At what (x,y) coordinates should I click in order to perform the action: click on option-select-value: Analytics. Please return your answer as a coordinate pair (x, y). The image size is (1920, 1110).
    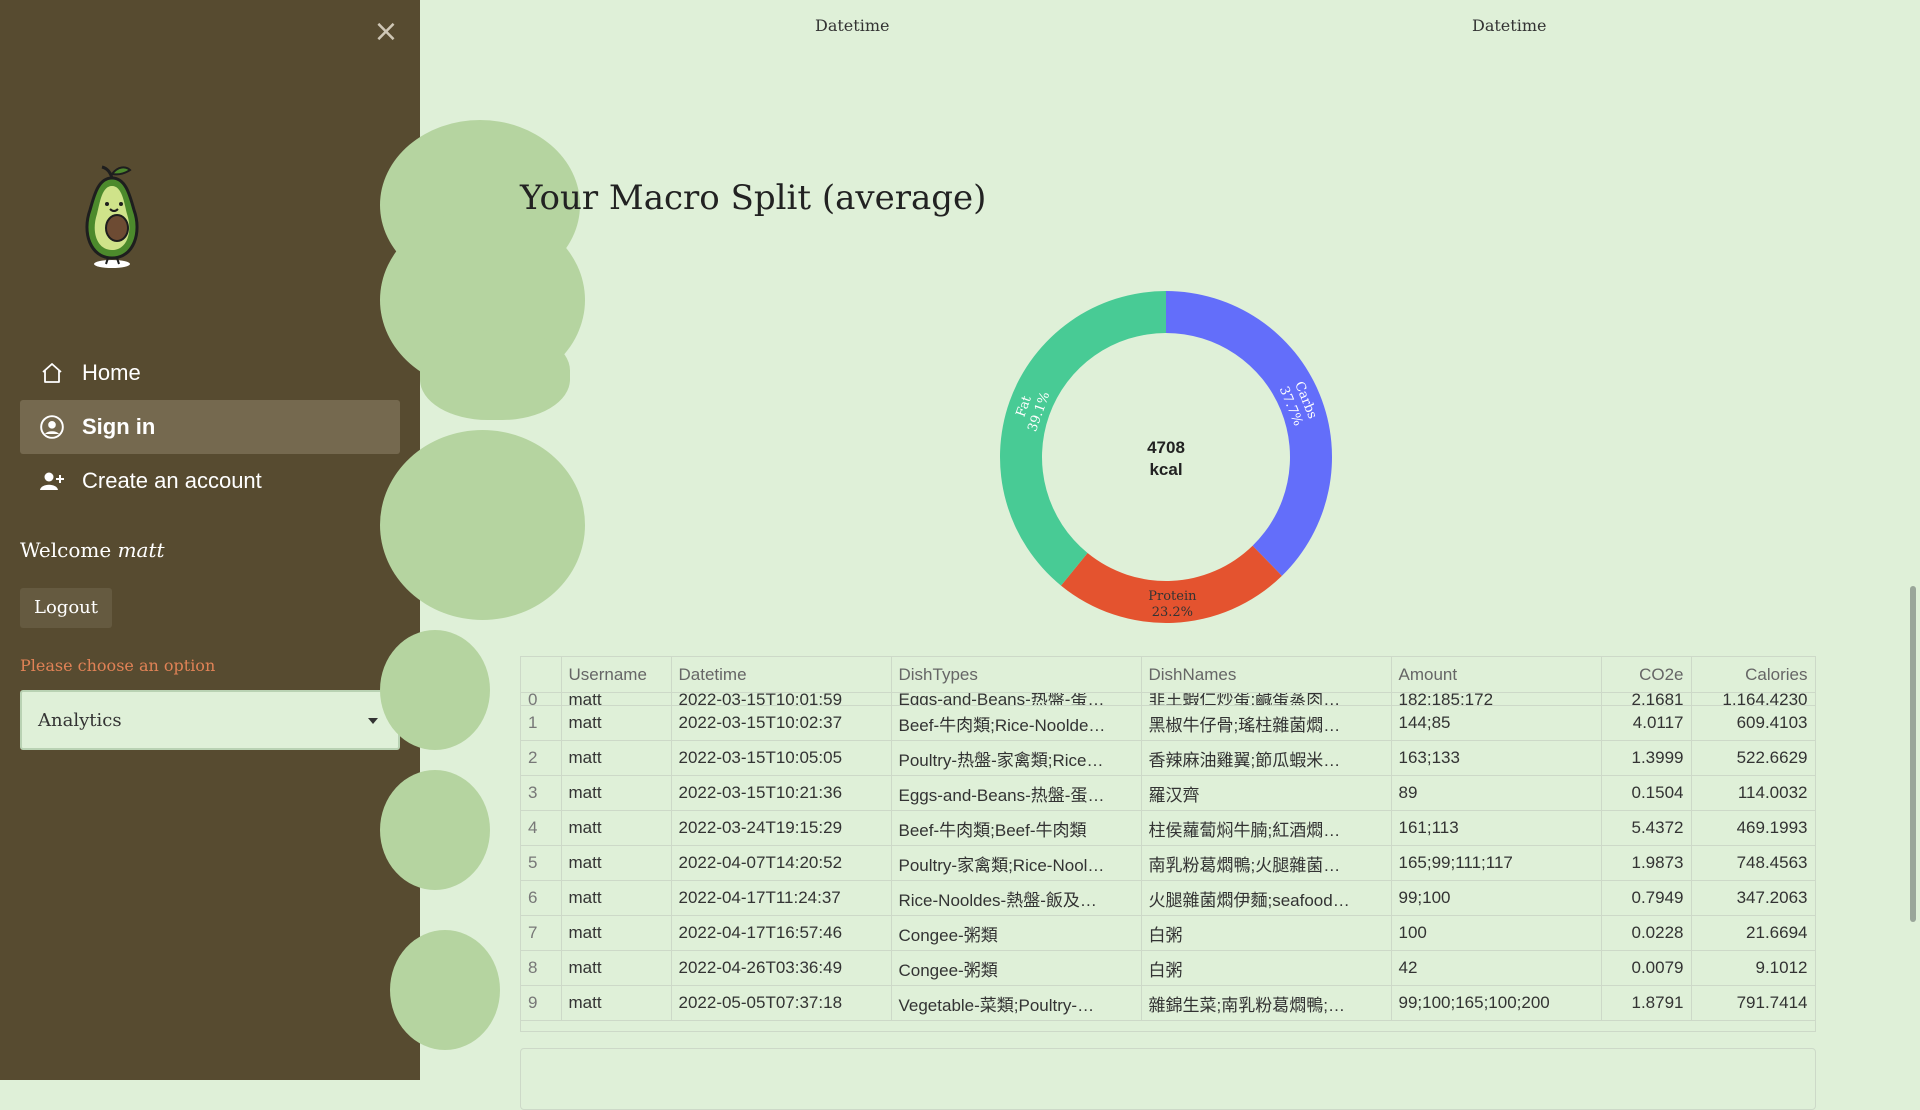
    Looking at the image, I should click on (80, 720).